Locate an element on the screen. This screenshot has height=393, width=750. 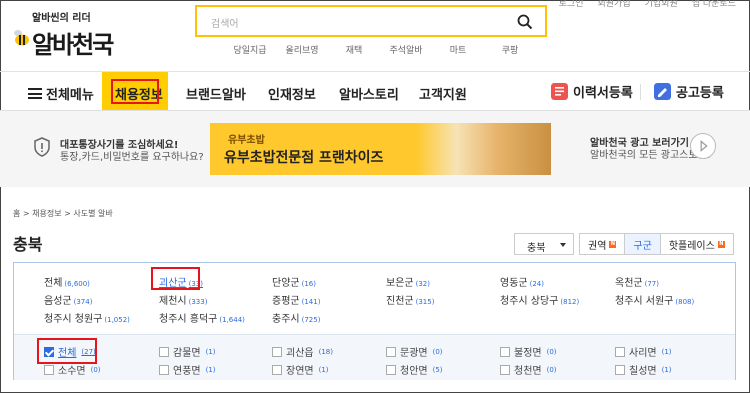
search-input: 검색어 is located at coordinates (225, 22).